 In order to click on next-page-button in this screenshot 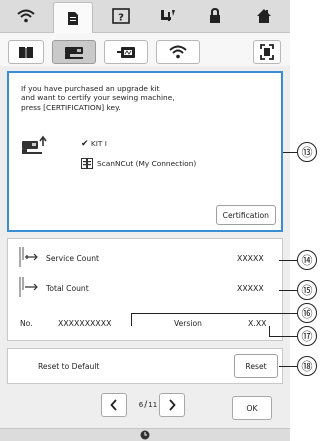, I will do `click(172, 405)`.